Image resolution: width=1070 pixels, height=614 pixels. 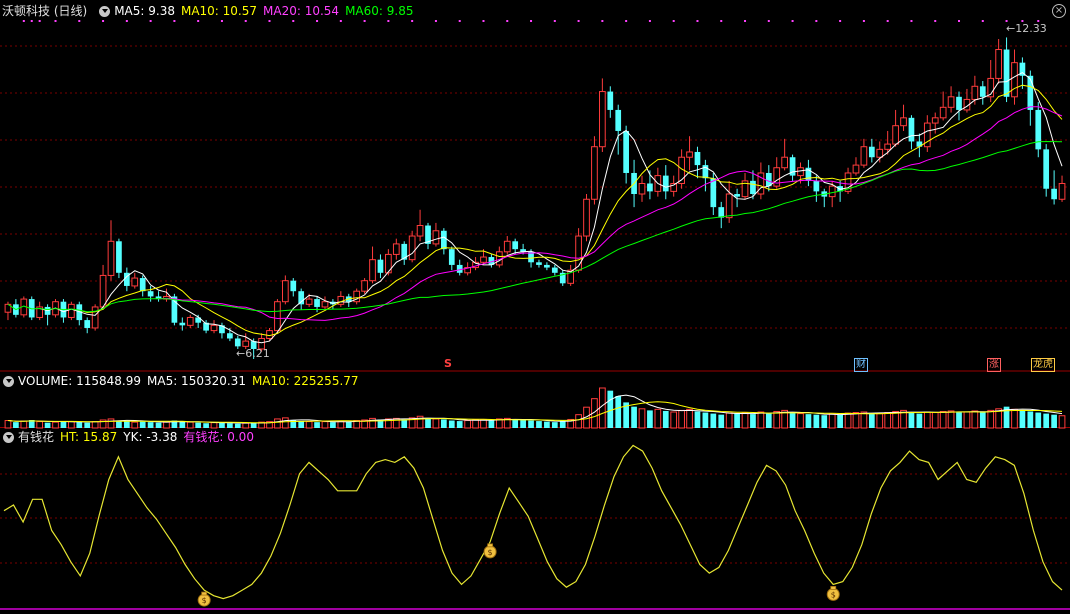 What do you see at coordinates (301, 11) in the screenshot?
I see `ma20-label: MA20: 10.54` at bounding box center [301, 11].